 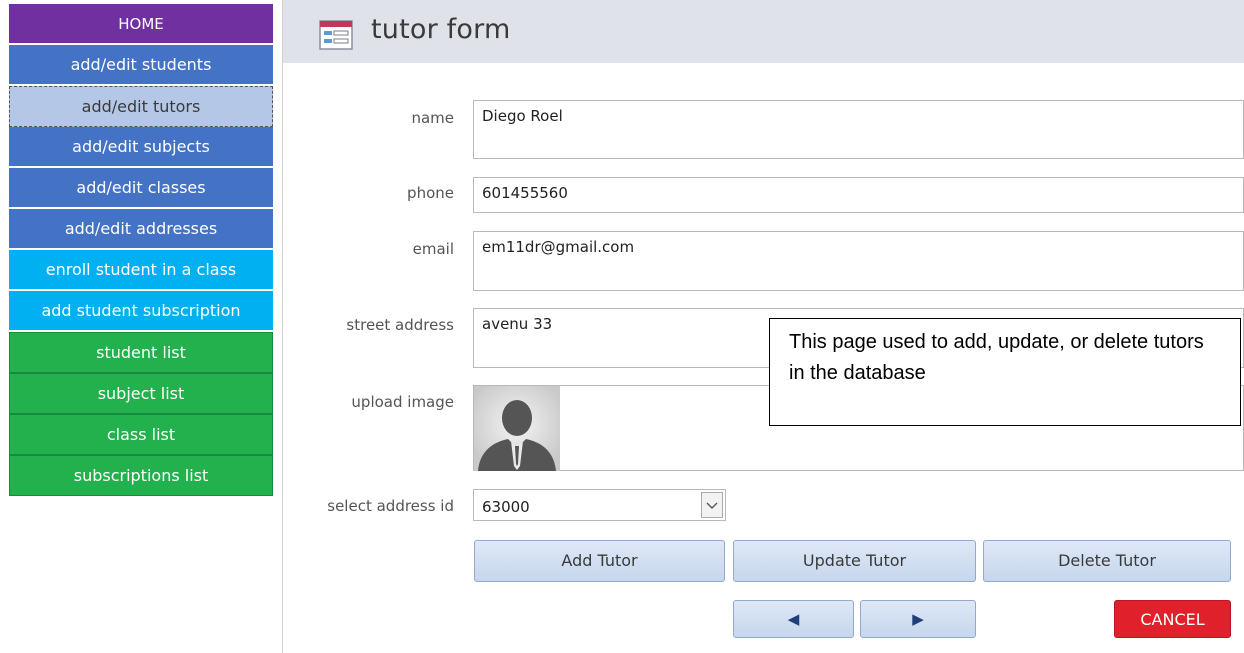 I want to click on nav-subscriptions-list-button: subscriptions list, so click(x=141, y=475).